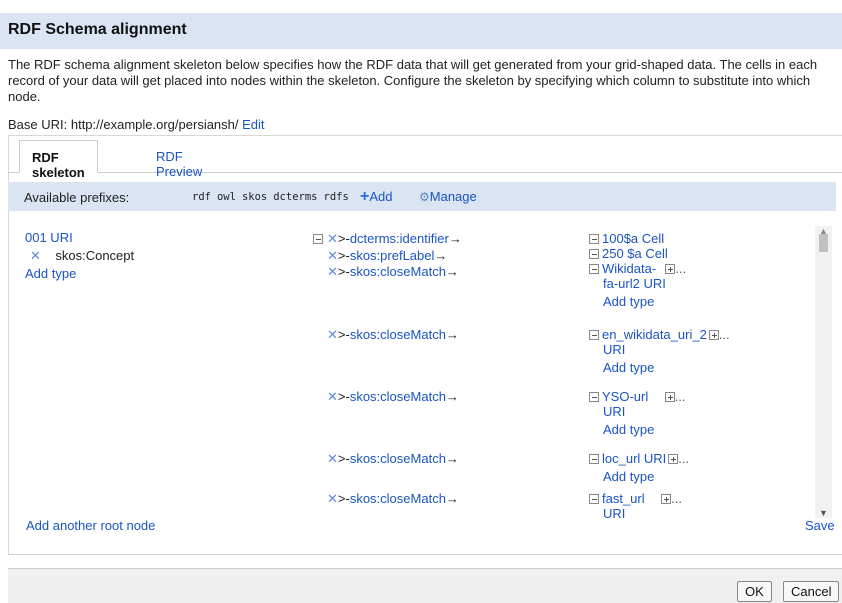  I want to click on target-node-label: YSO-url, so click(625, 396).